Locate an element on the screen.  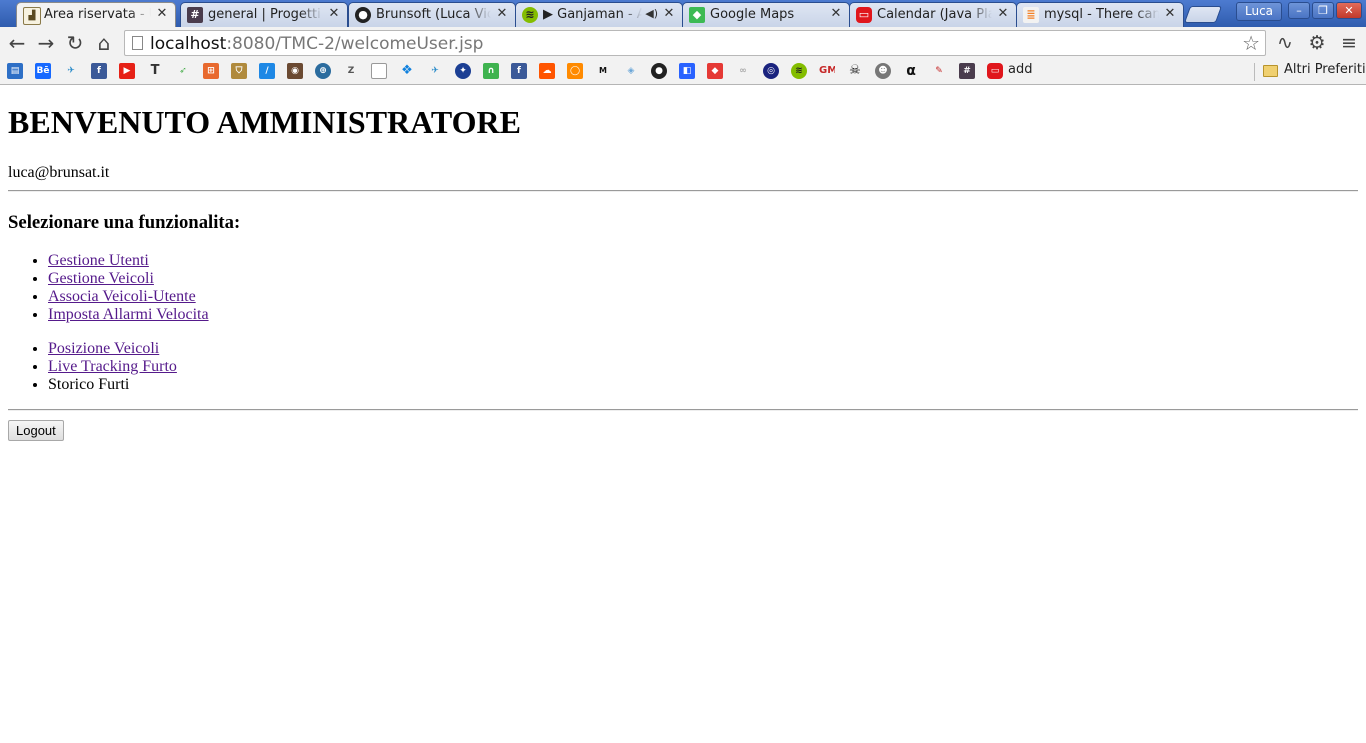
tab-title: general | Progetti Slack is located at coordinates (265, 14).